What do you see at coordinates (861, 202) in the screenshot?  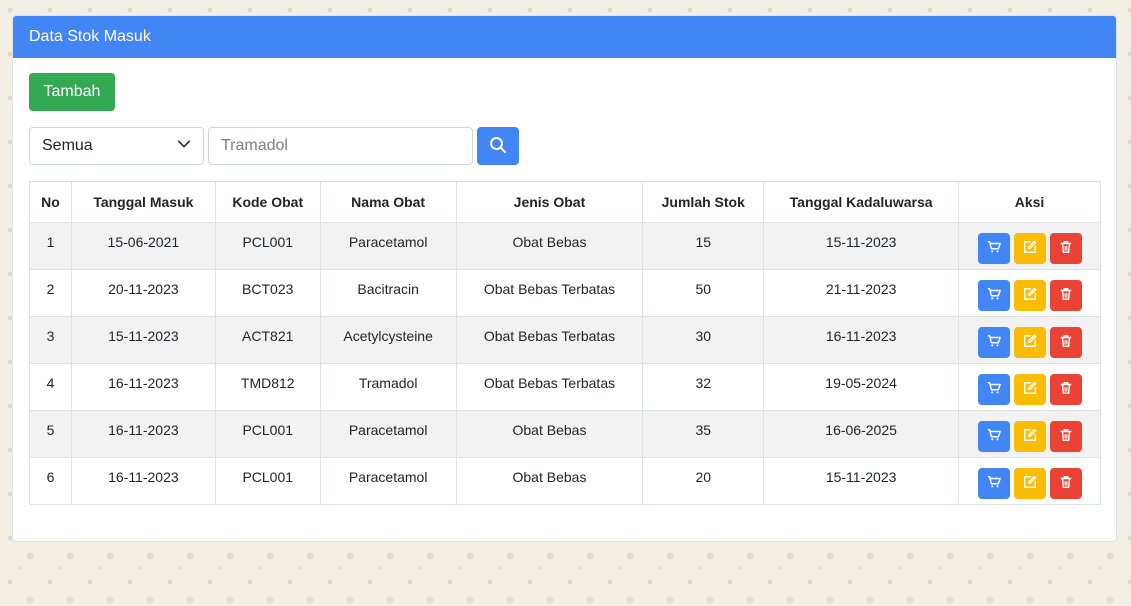 I see `header-expiry-date: Tanggal Kadaluwarsa` at bounding box center [861, 202].